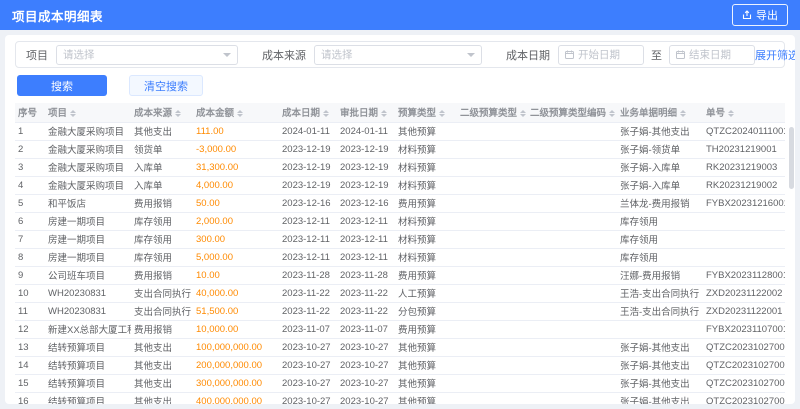 This screenshot has width=800, height=409. Describe the element at coordinates (162, 131) in the screenshot. I see `cell-2: 其他支出` at that location.